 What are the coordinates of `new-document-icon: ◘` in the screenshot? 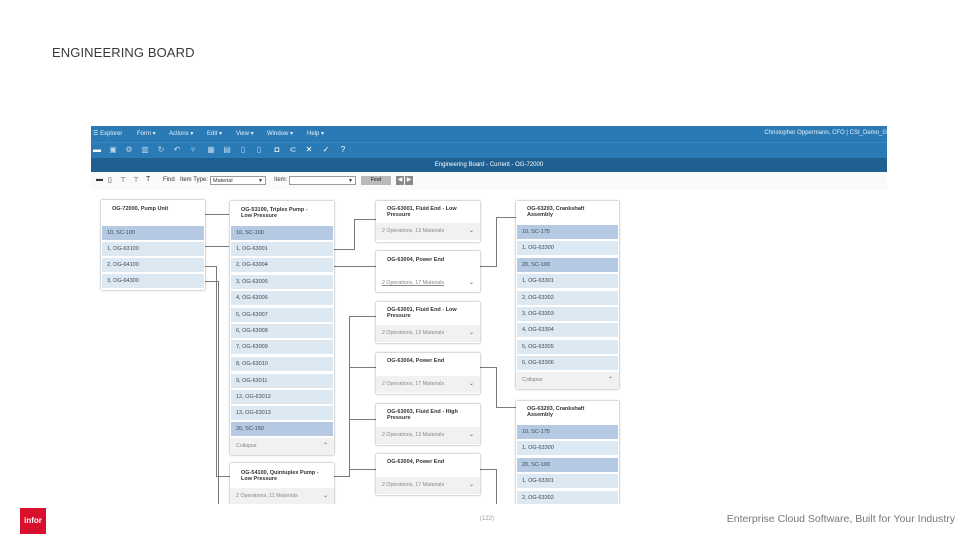 It's located at (277, 150).